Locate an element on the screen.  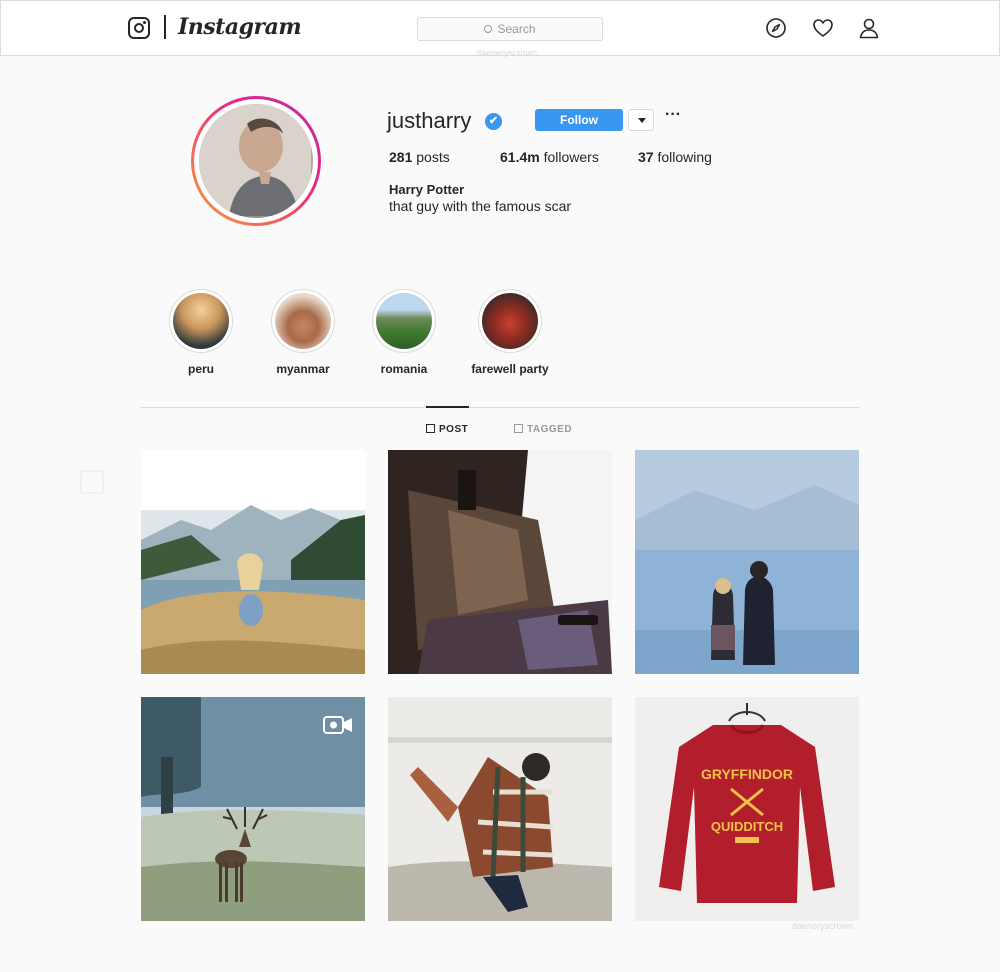
post-image-plaid-shirt is located at coordinates (500, 809).